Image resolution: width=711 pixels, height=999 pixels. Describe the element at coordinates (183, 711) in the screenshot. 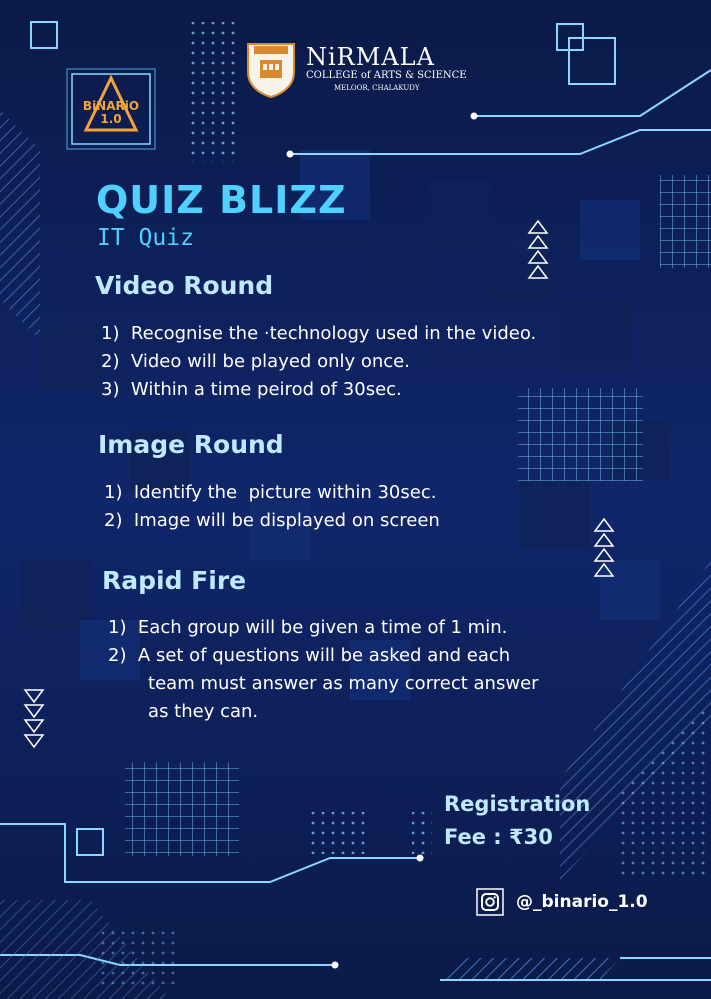

I see `rule-item: as they can.` at that location.